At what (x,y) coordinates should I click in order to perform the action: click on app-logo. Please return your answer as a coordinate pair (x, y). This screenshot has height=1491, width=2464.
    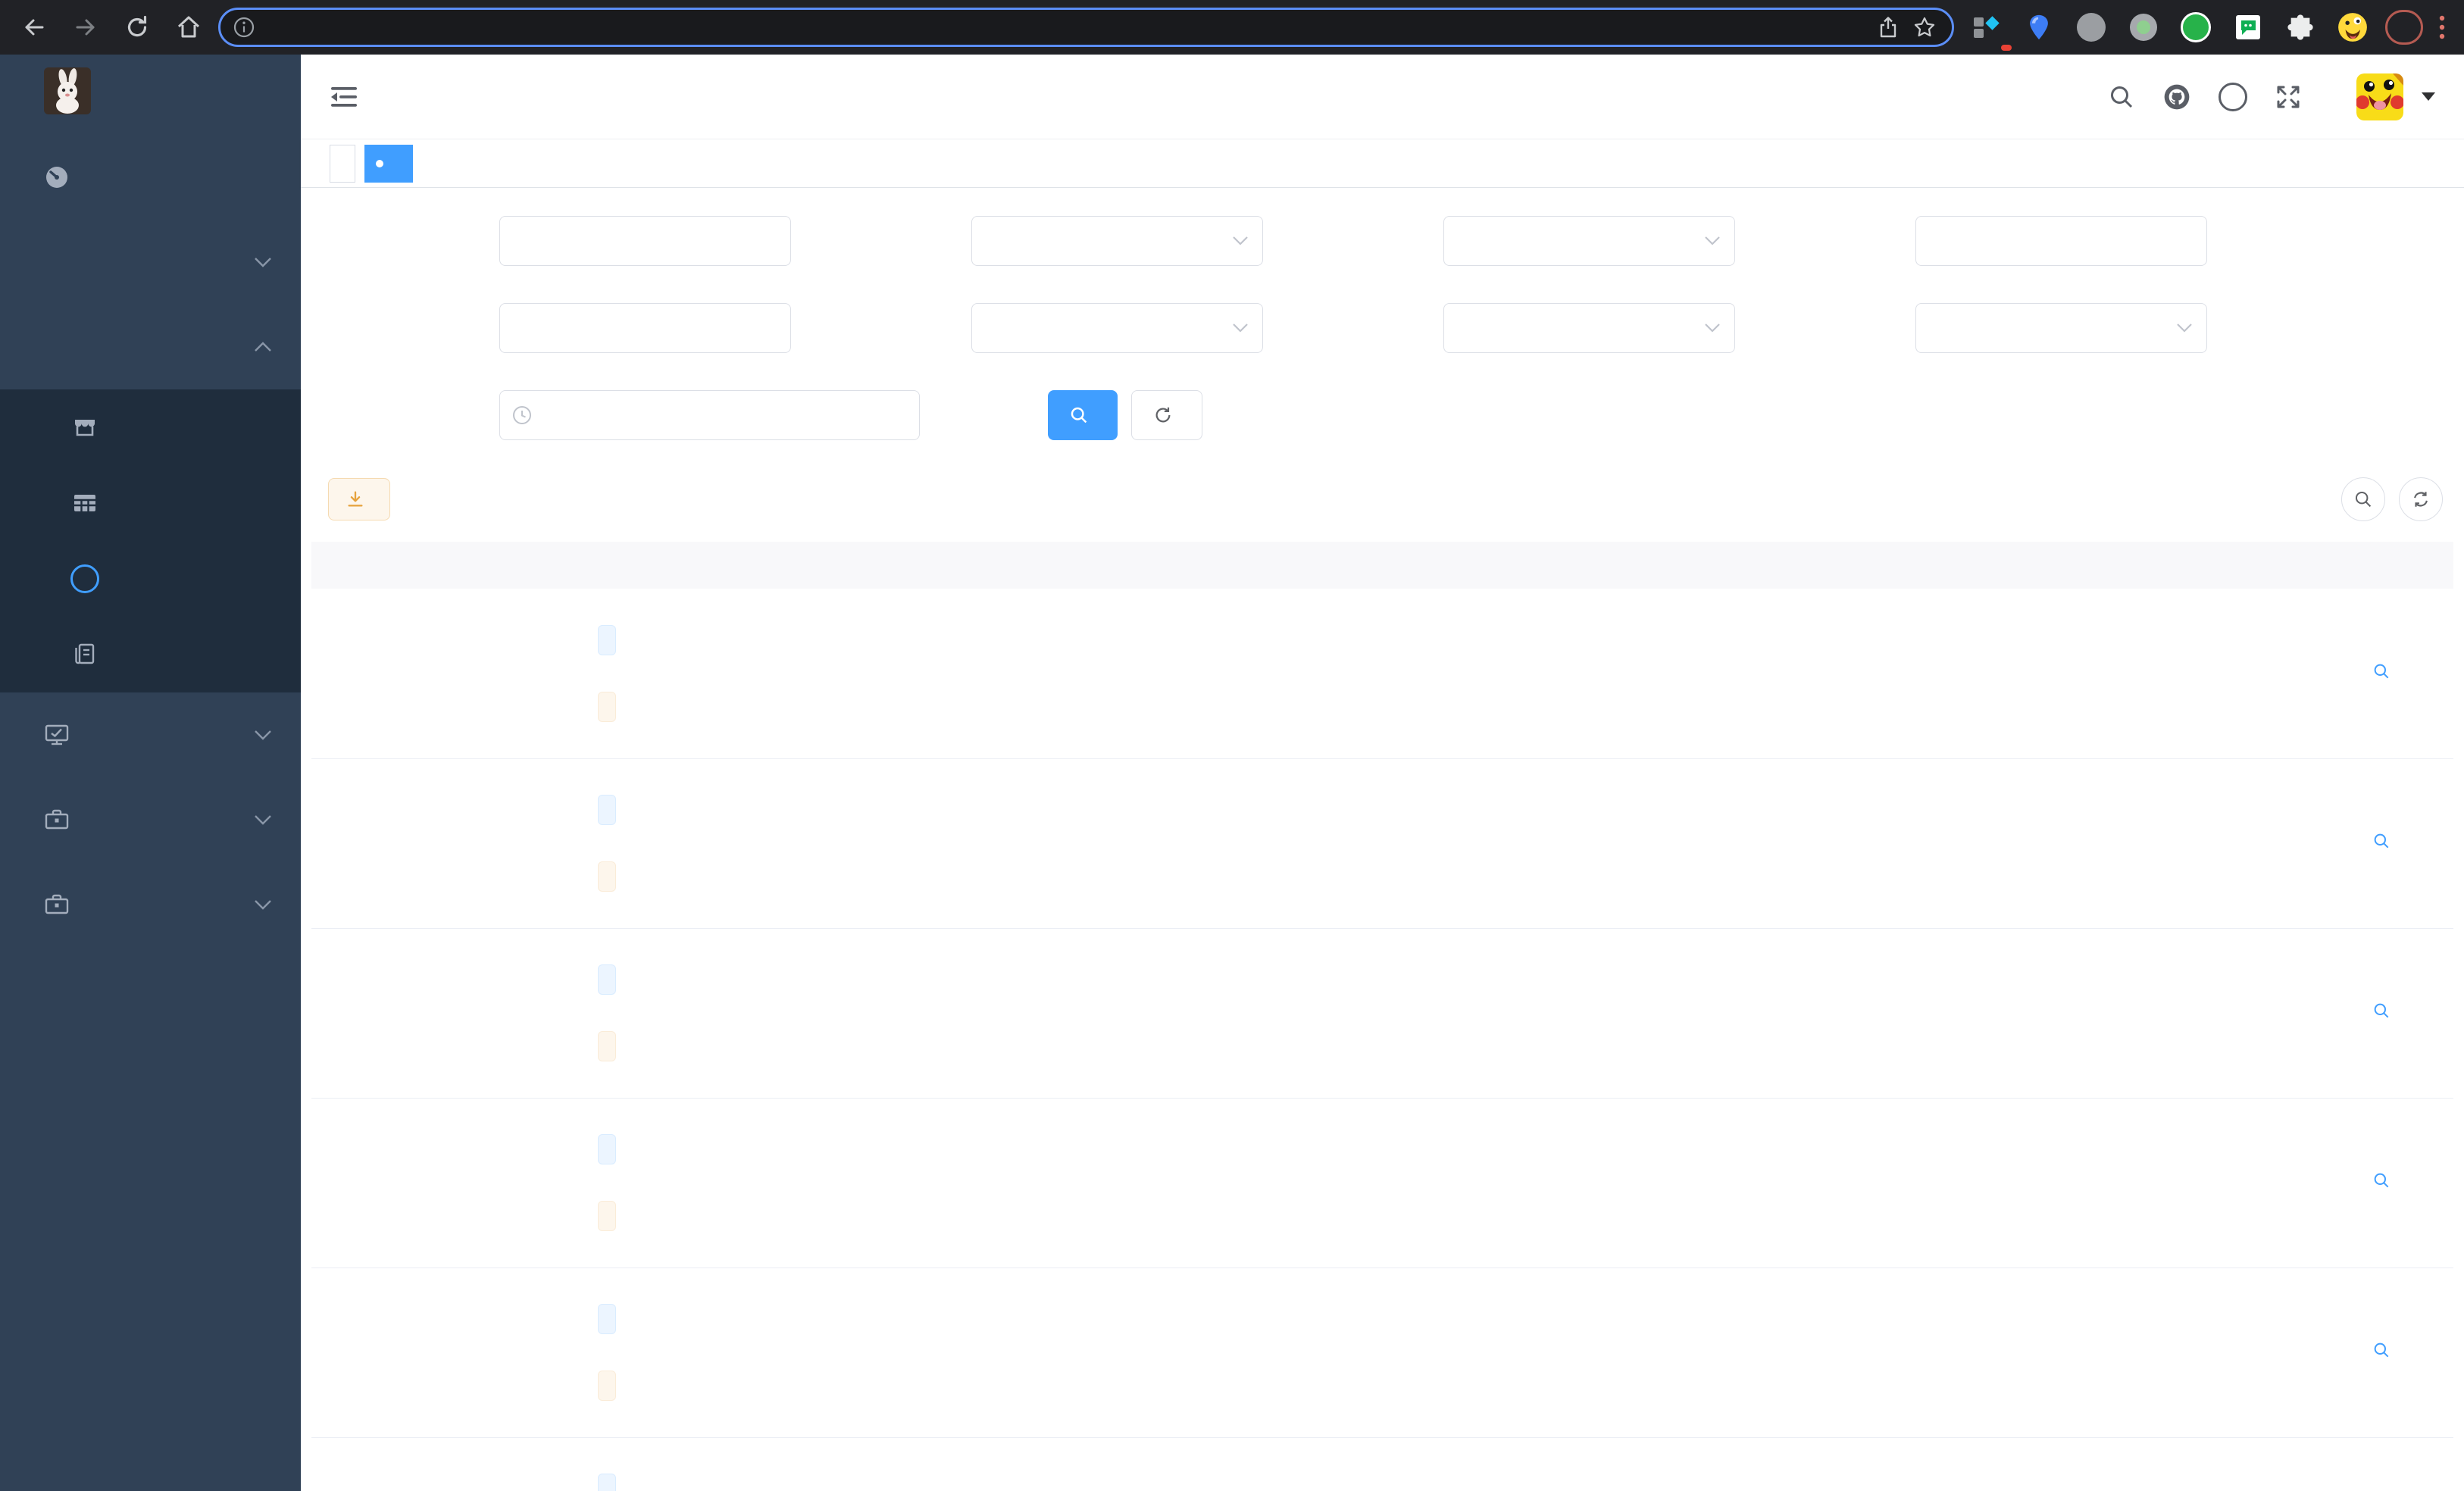
    Looking at the image, I should click on (150, 91).